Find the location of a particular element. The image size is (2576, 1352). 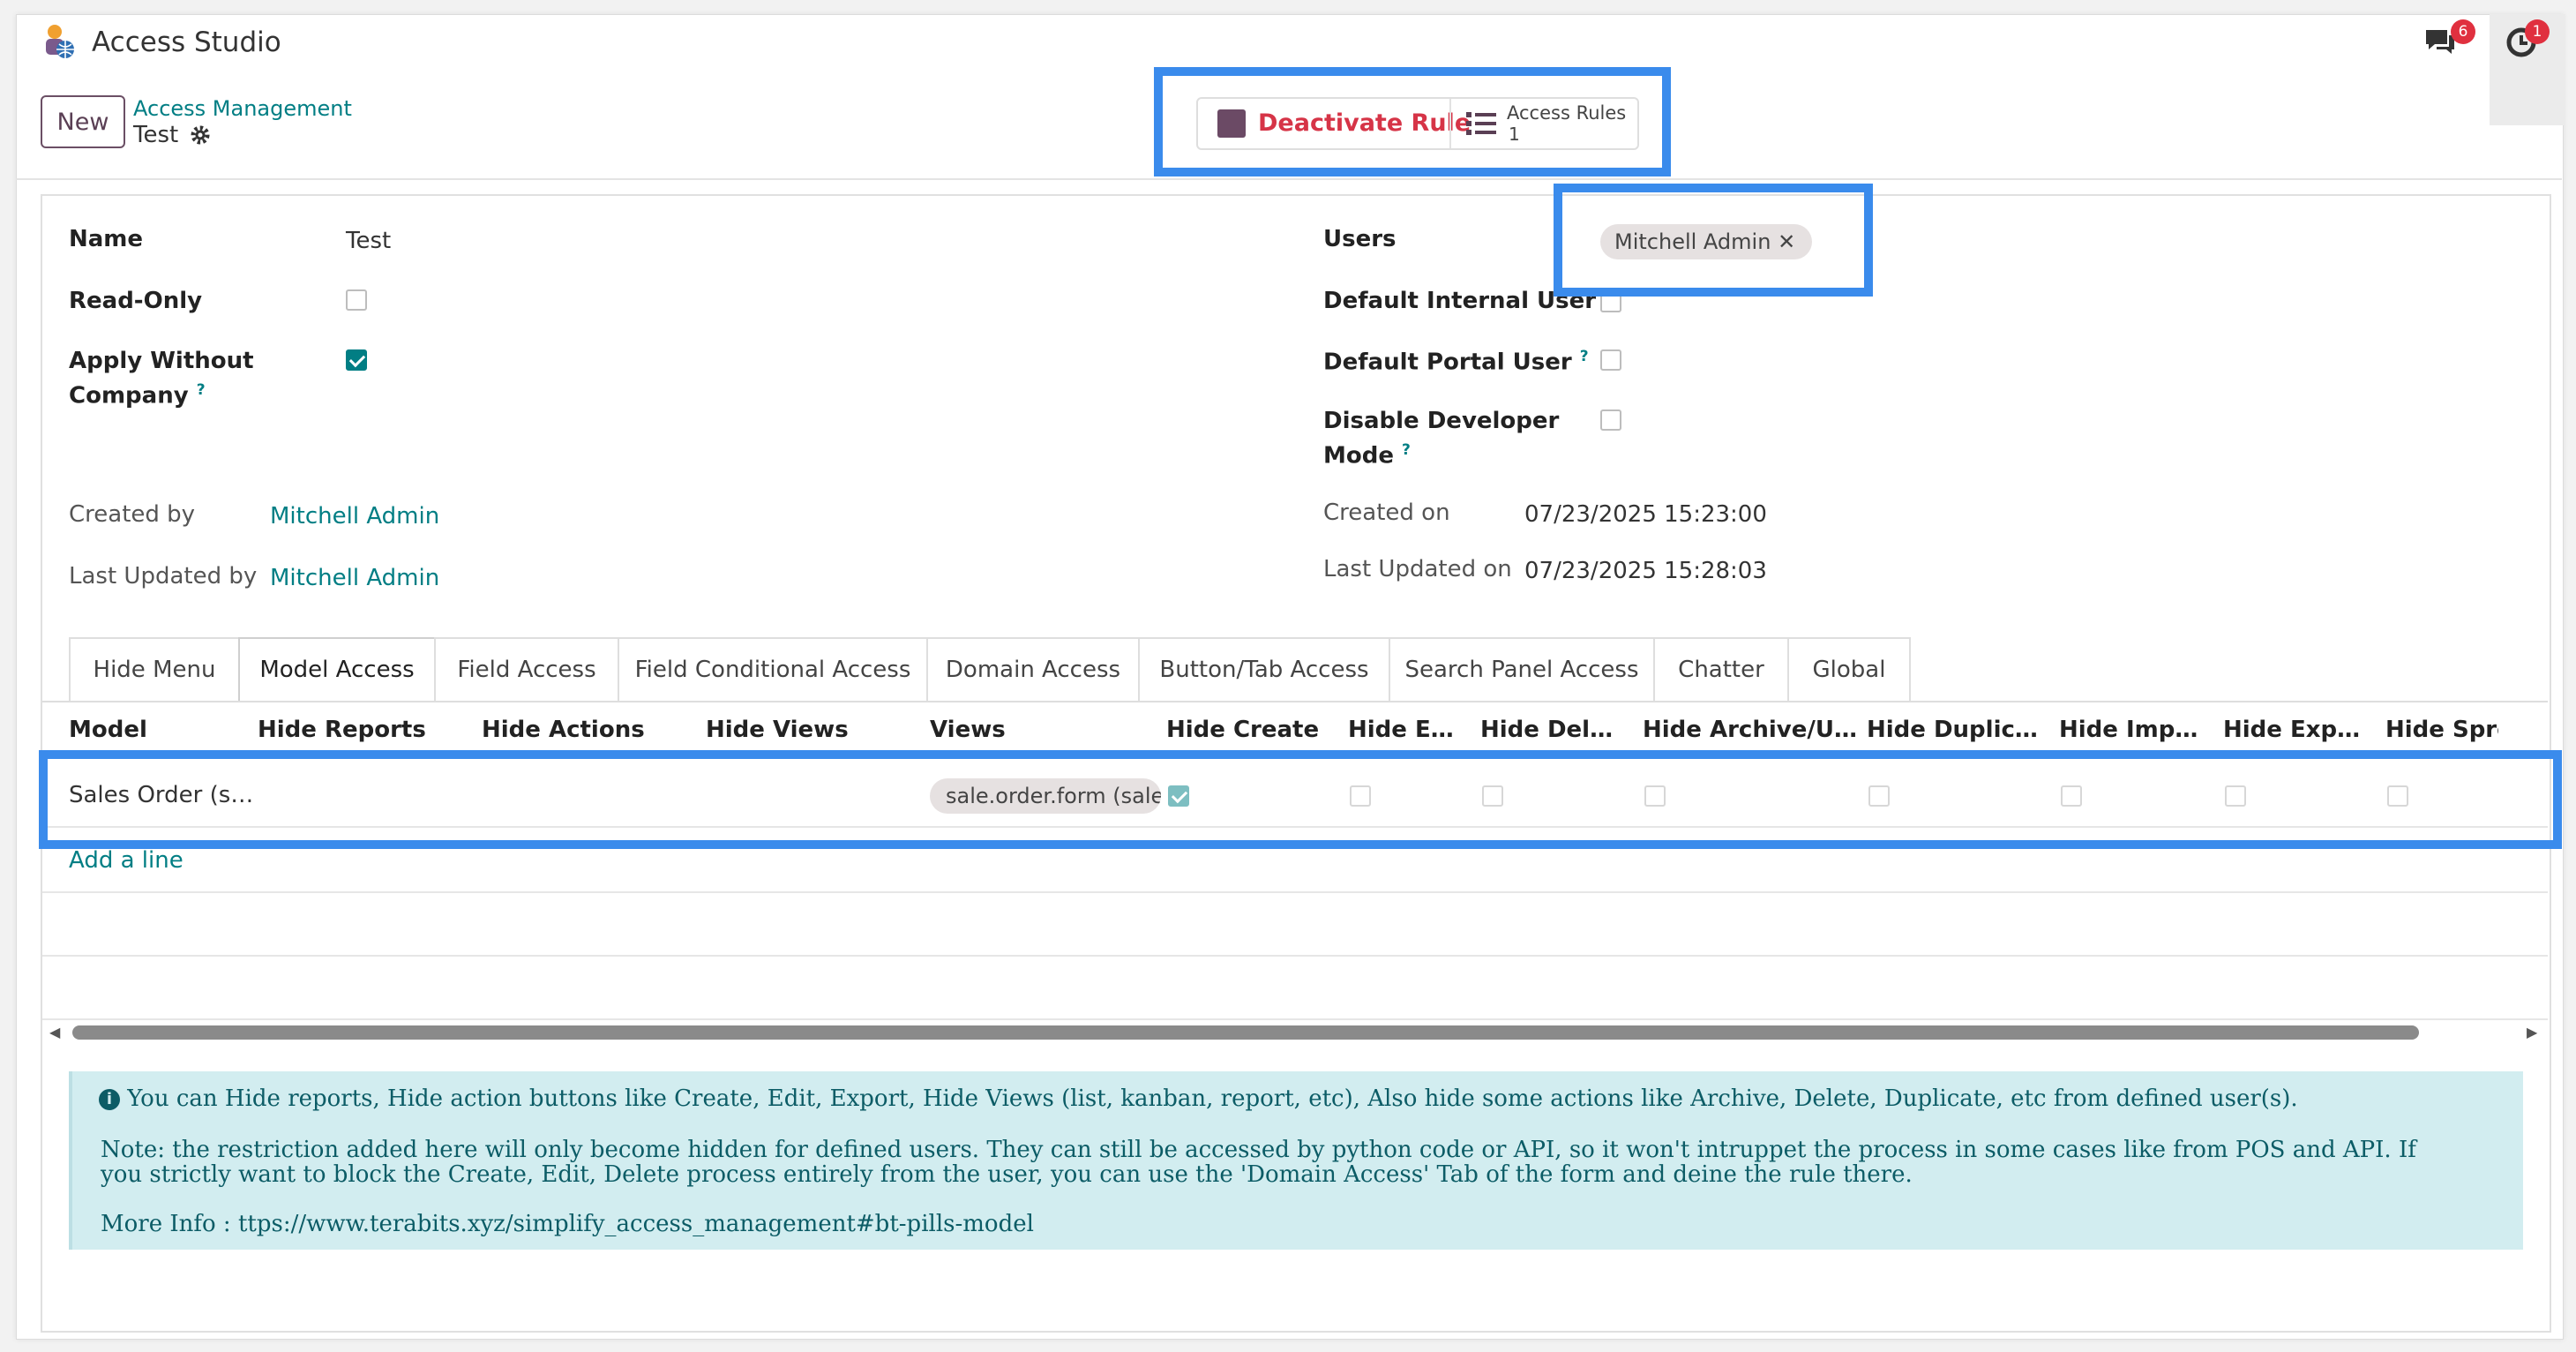

users-label: Users is located at coordinates (1360, 239).